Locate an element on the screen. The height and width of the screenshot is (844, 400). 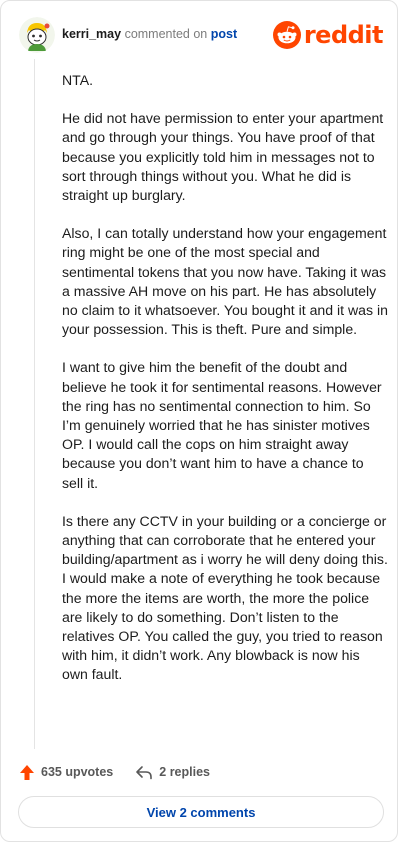
reddit-snoo-icon is located at coordinates (286, 35).